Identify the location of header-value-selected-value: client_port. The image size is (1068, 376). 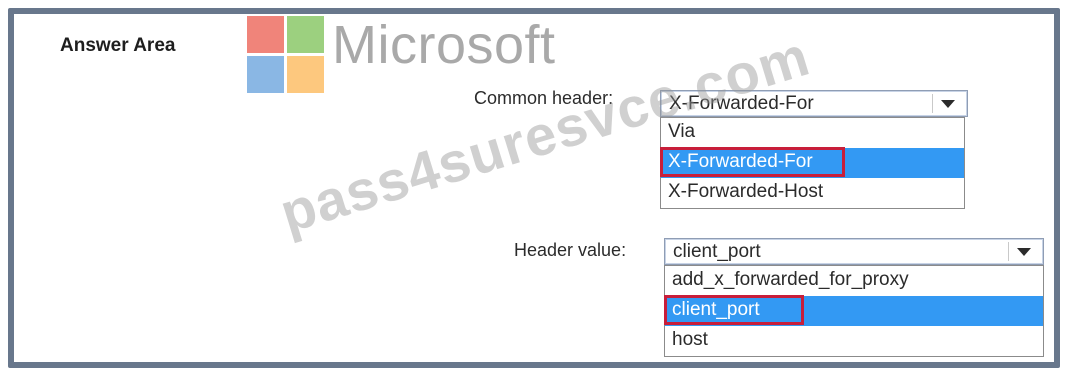
(717, 251).